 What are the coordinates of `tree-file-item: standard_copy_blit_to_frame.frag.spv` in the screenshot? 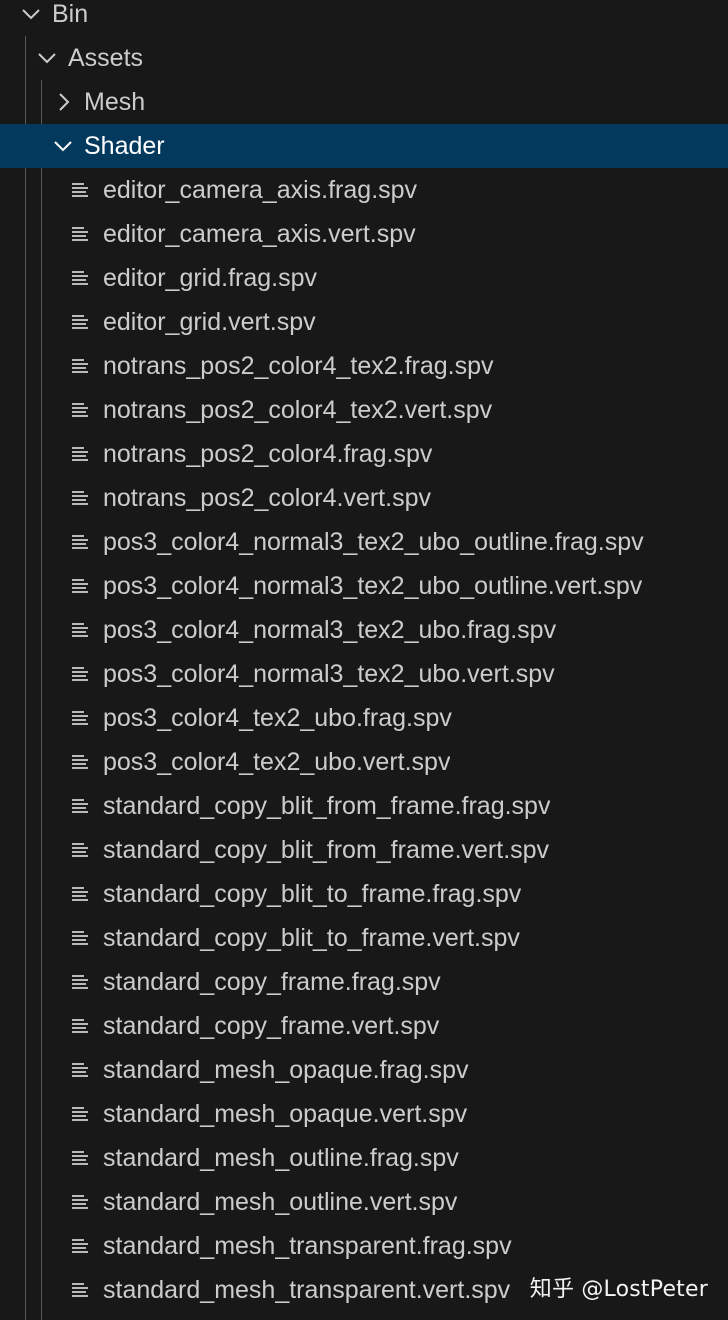 It's located at (364, 894).